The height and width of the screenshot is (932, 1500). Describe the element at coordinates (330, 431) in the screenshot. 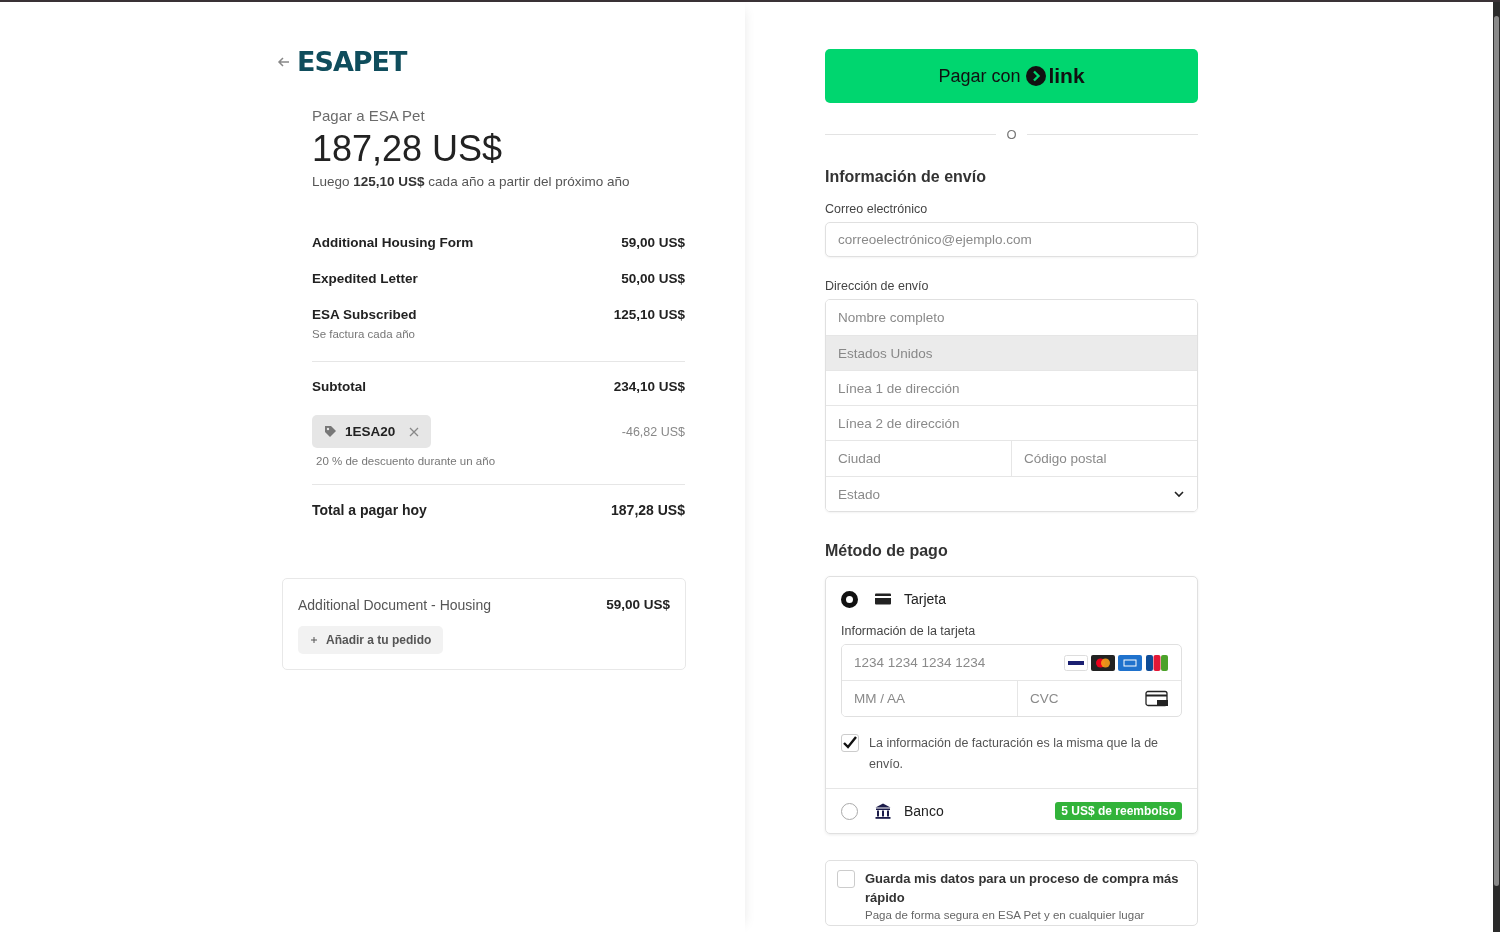

I see `tag-icon` at that location.